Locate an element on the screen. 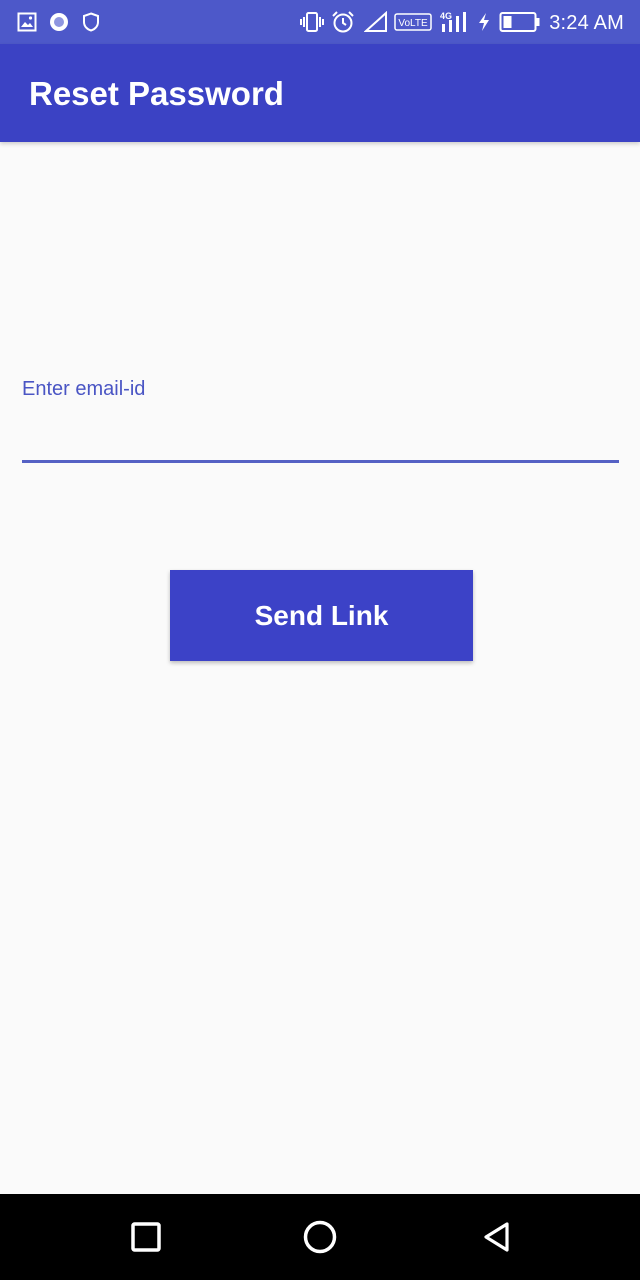 This screenshot has width=640, height=1280. volte-icon: VoLTE is located at coordinates (413, 22).